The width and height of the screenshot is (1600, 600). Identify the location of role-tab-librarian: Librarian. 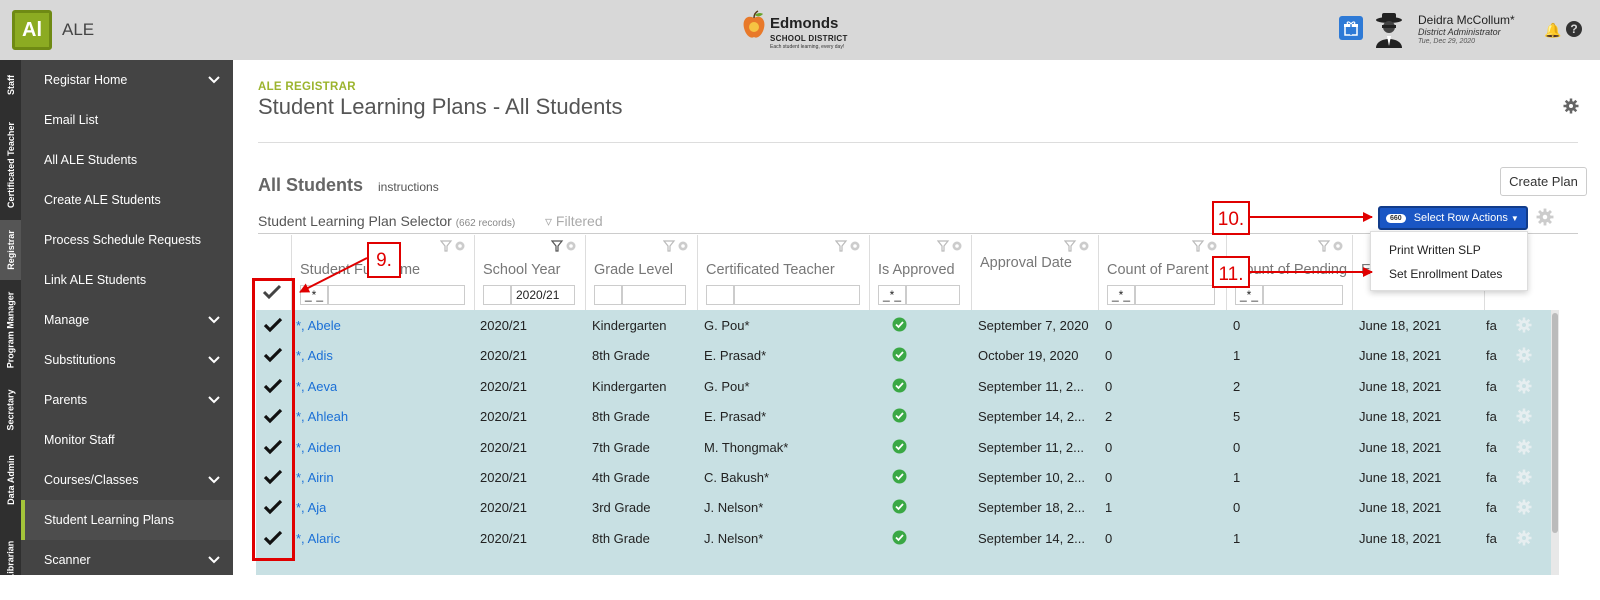
(10, 560).